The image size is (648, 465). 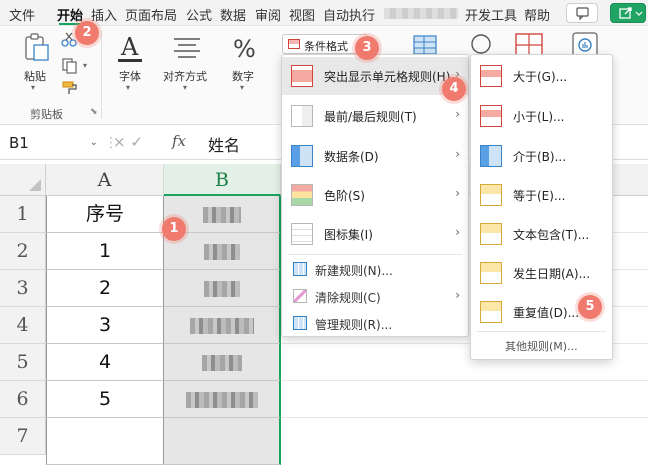 What do you see at coordinates (51, 144) in the screenshot?
I see `name-box: B1 ⌄` at bounding box center [51, 144].